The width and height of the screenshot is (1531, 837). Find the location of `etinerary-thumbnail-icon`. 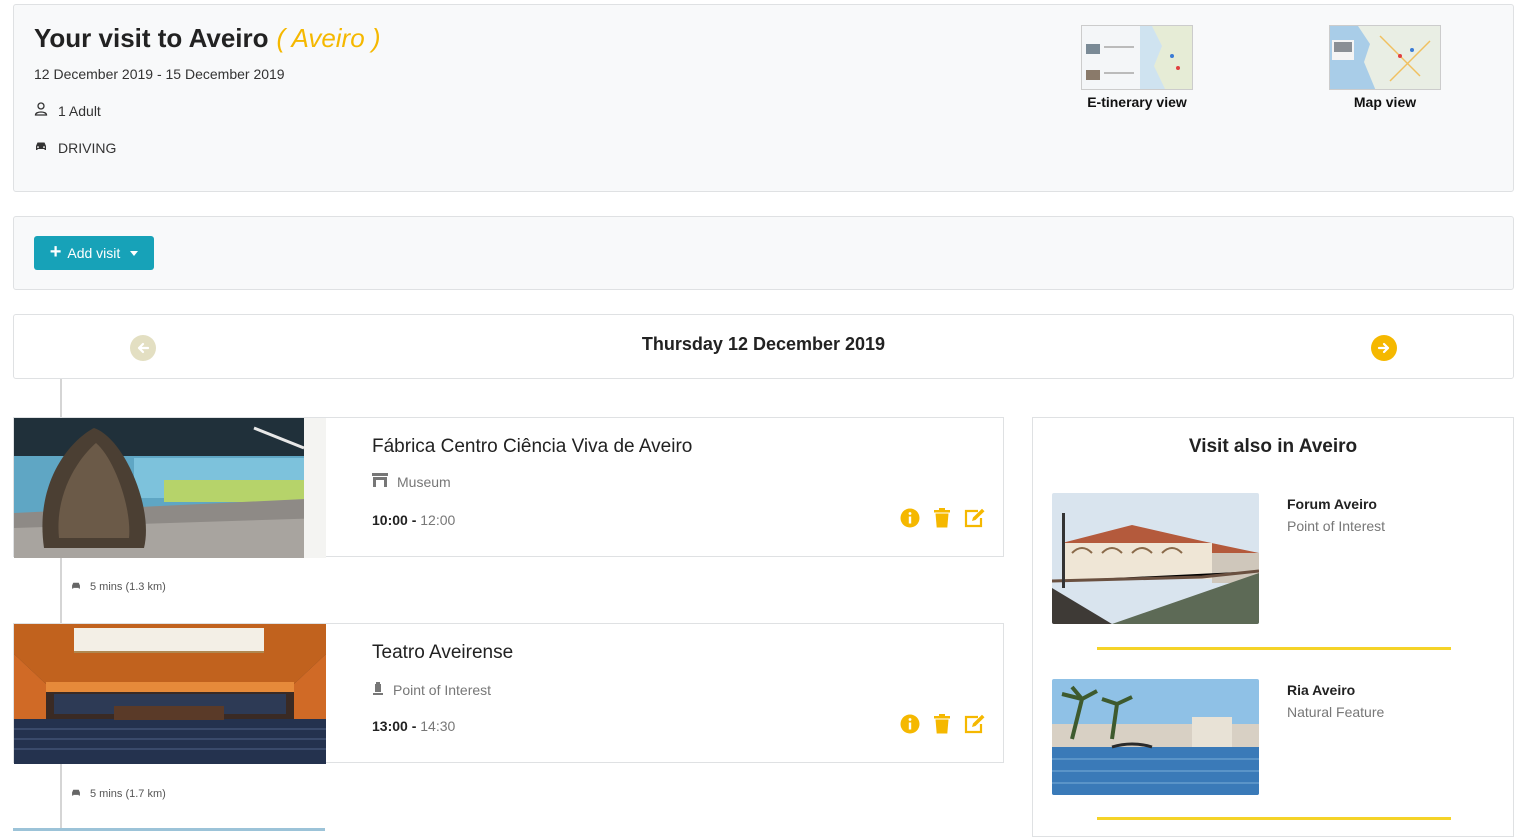

etinerary-thumbnail-icon is located at coordinates (1137, 57).